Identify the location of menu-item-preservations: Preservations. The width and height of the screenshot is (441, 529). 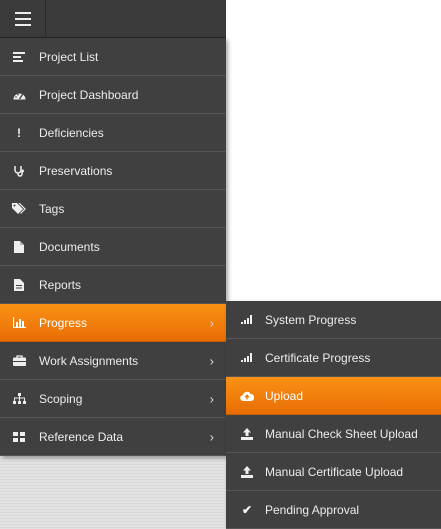
(113, 171).